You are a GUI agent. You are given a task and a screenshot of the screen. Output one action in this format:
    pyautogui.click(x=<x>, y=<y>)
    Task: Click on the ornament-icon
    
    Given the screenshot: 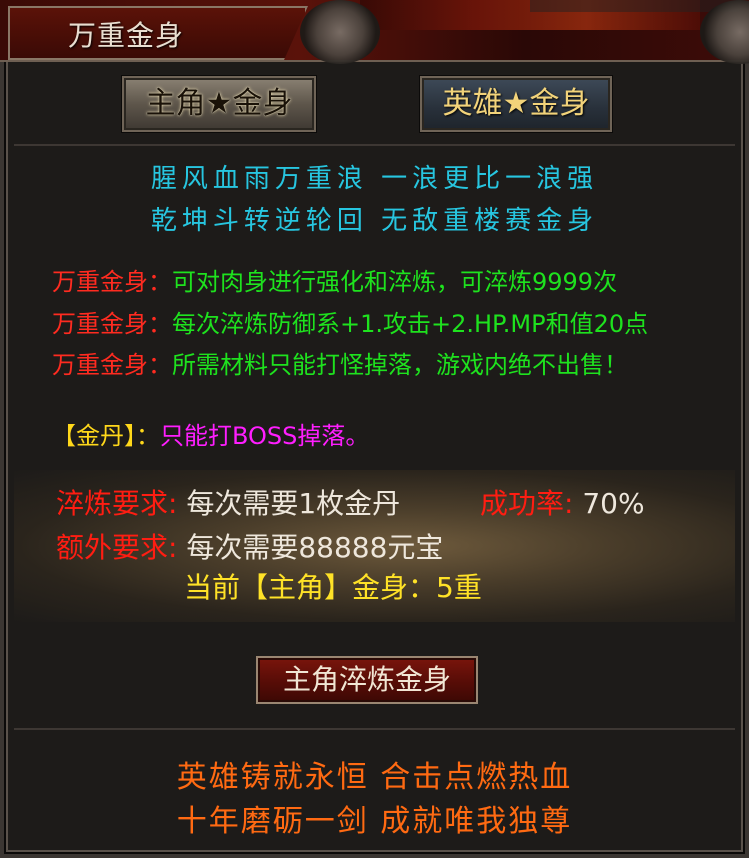 What is the action you would take?
    pyautogui.click(x=340, y=32)
    